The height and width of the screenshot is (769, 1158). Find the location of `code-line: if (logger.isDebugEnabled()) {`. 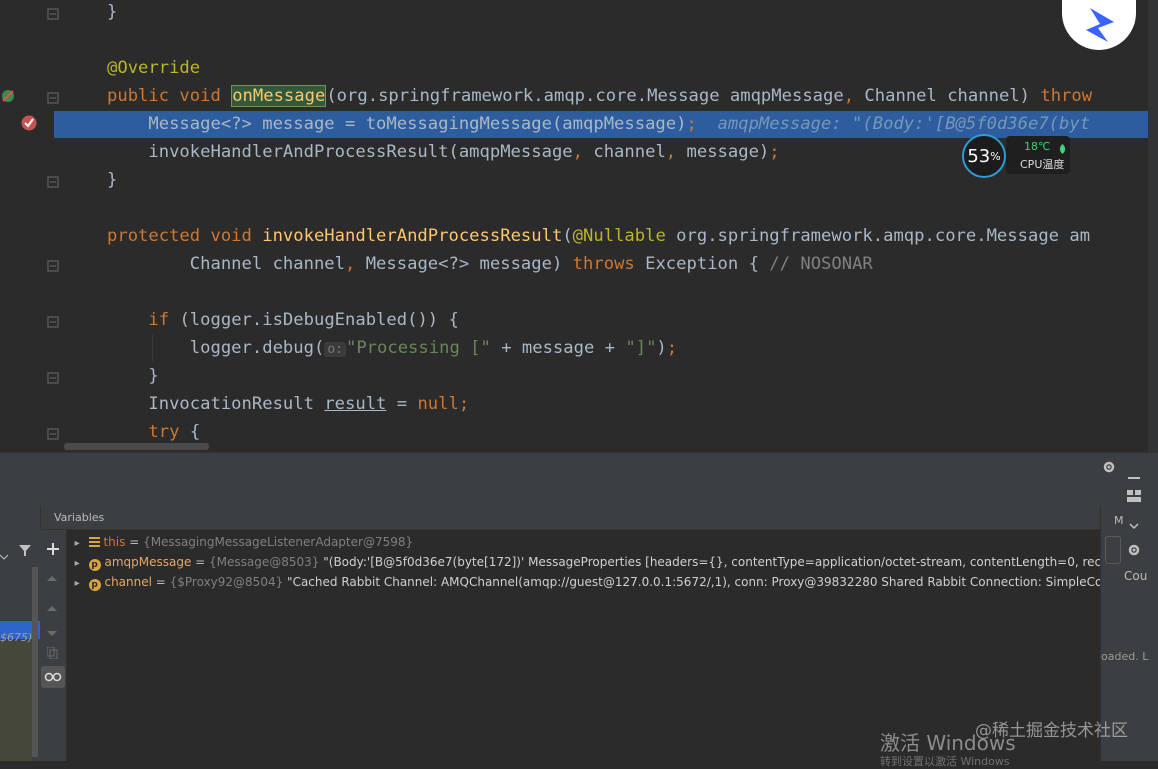

code-line: if (logger.isDebugEnabled()) { is located at coordinates (283, 320).